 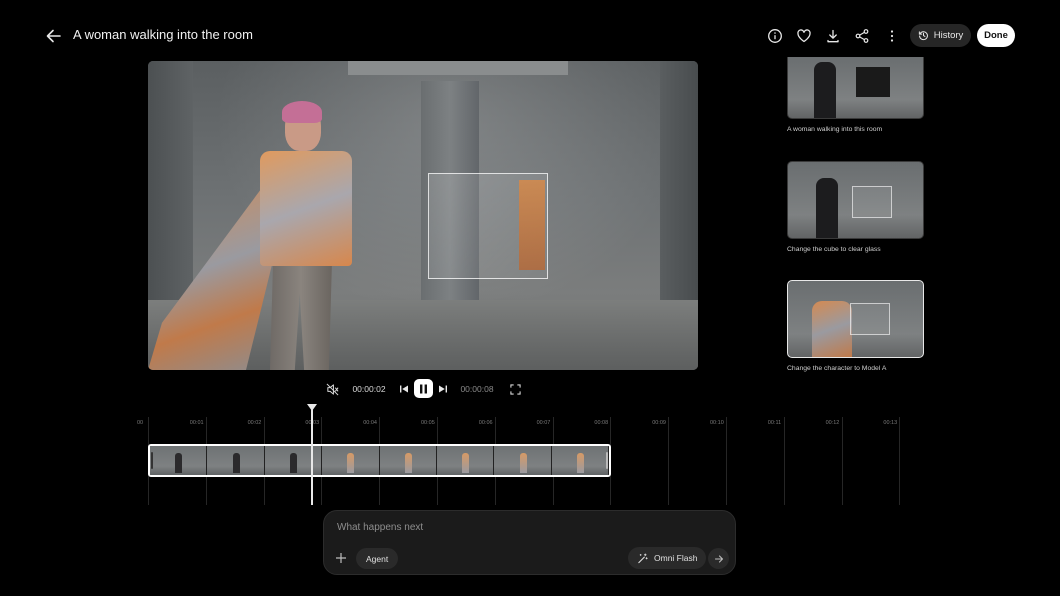 I want to click on share-icon, so click(x=862, y=36).